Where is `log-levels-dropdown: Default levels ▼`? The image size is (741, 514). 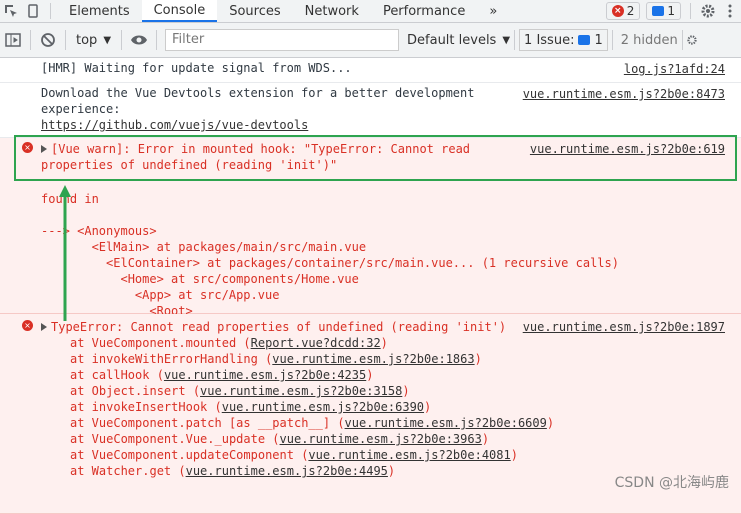 log-levels-dropdown: Default levels ▼ is located at coordinates (458, 40).